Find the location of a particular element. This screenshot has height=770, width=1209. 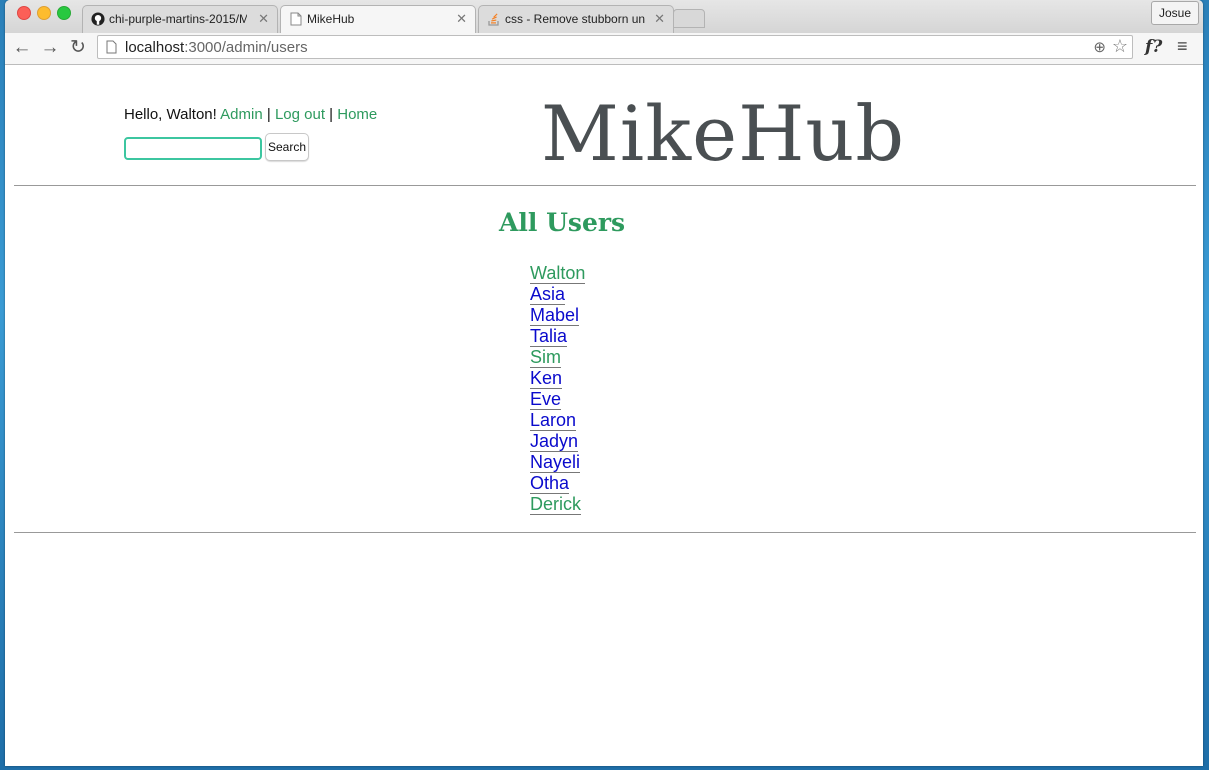

user-link: Derick is located at coordinates (556, 504).